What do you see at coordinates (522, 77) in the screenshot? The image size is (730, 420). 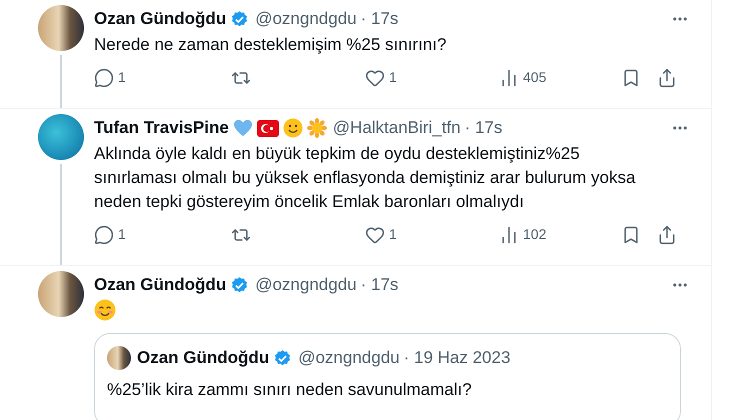 I see `views-button: 405` at bounding box center [522, 77].